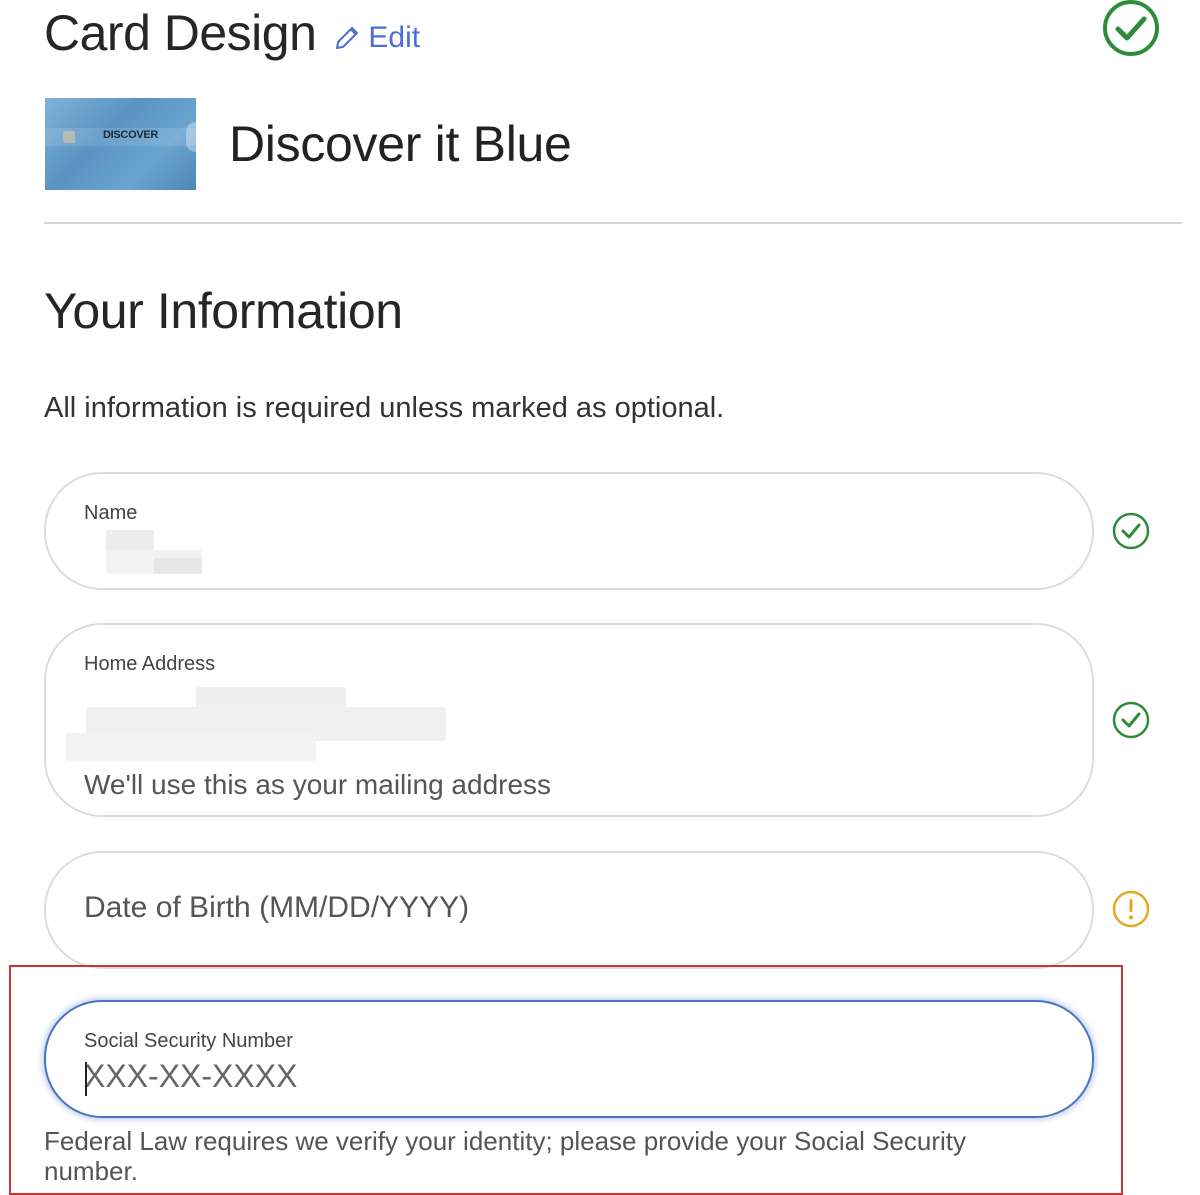 This screenshot has width=1200, height=1195. What do you see at coordinates (1131, 720) in the screenshot?
I see `address-valid-check-icon` at bounding box center [1131, 720].